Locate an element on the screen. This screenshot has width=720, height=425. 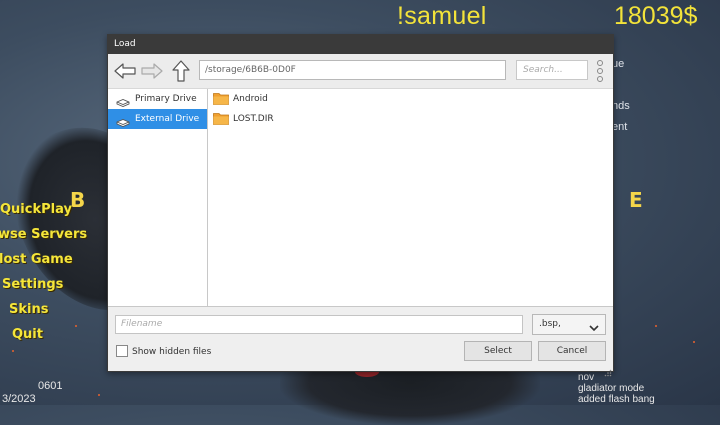
cancel-button: Cancel is located at coordinates (572, 351).